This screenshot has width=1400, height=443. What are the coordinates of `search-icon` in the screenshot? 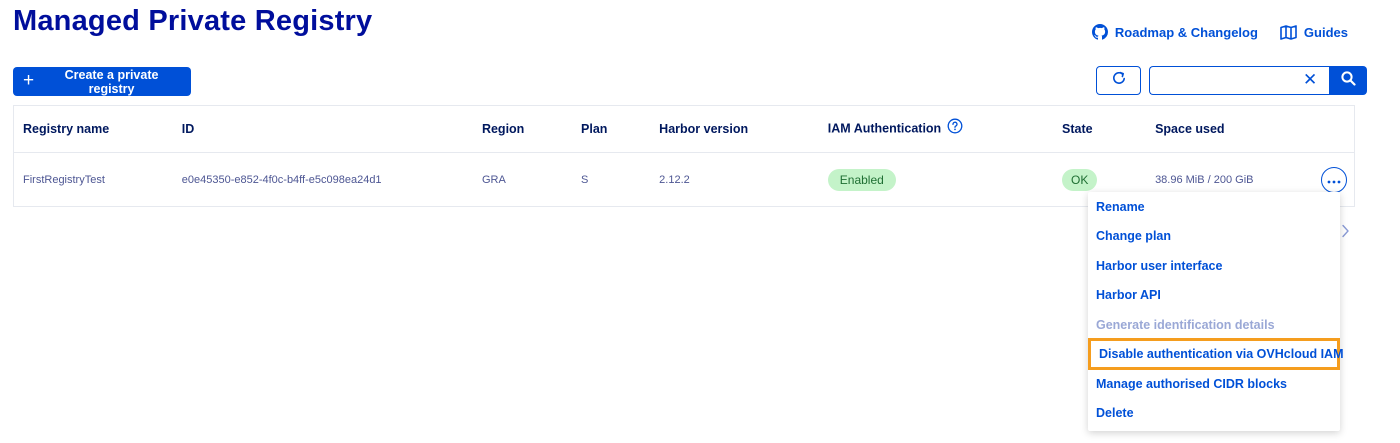 It's located at (1348, 80).